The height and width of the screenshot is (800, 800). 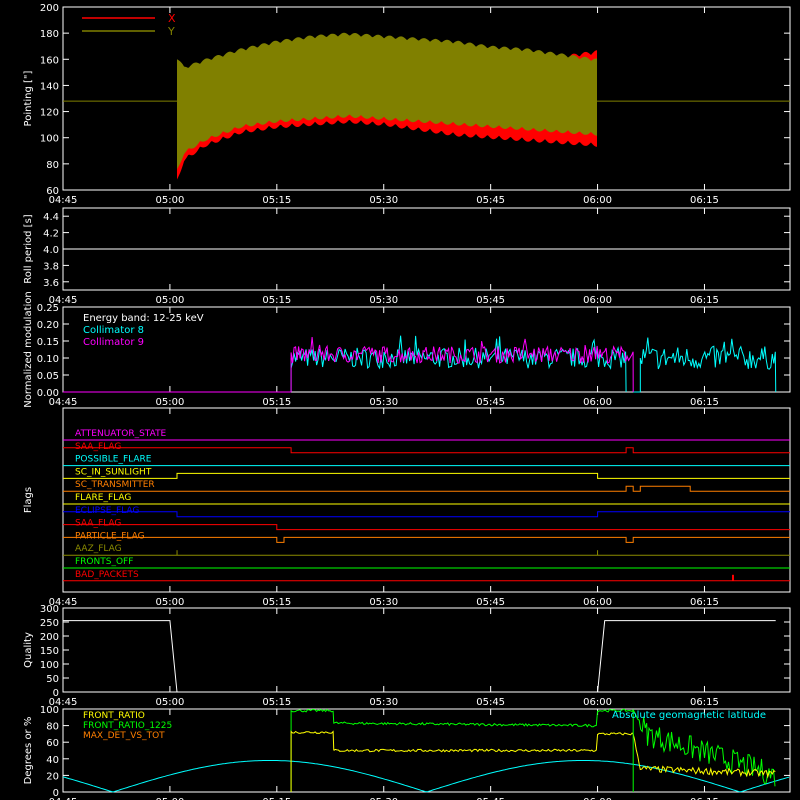 I want to click on latitude-line, so click(x=426, y=776).